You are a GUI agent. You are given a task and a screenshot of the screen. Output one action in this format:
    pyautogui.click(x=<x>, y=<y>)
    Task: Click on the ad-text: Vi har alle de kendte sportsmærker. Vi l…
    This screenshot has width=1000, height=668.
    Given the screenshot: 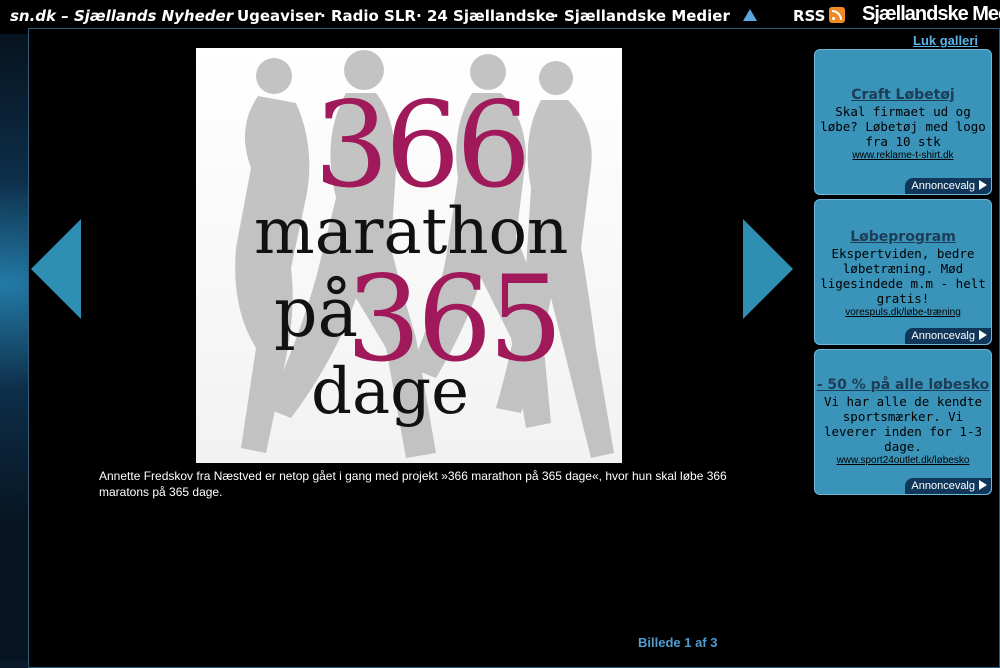 What is the action you would take?
    pyautogui.click(x=903, y=424)
    